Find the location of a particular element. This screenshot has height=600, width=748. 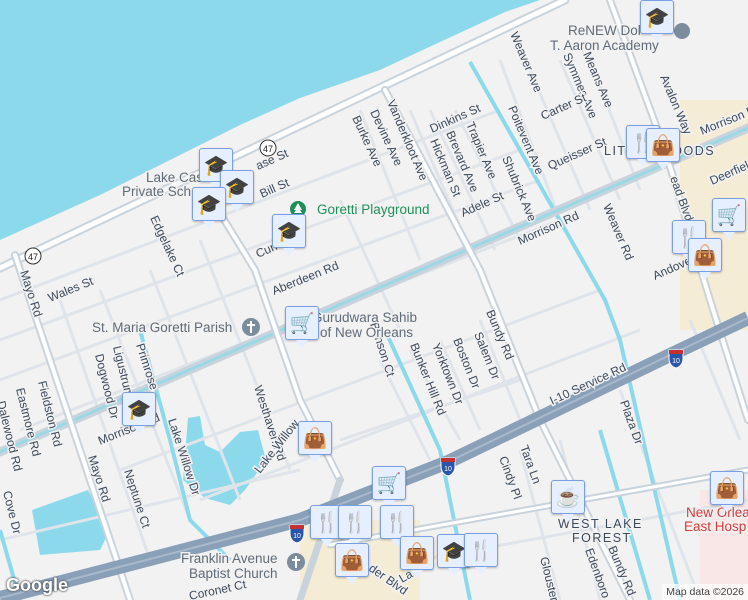

road-label: Cindy Pl is located at coordinates (510, 477).